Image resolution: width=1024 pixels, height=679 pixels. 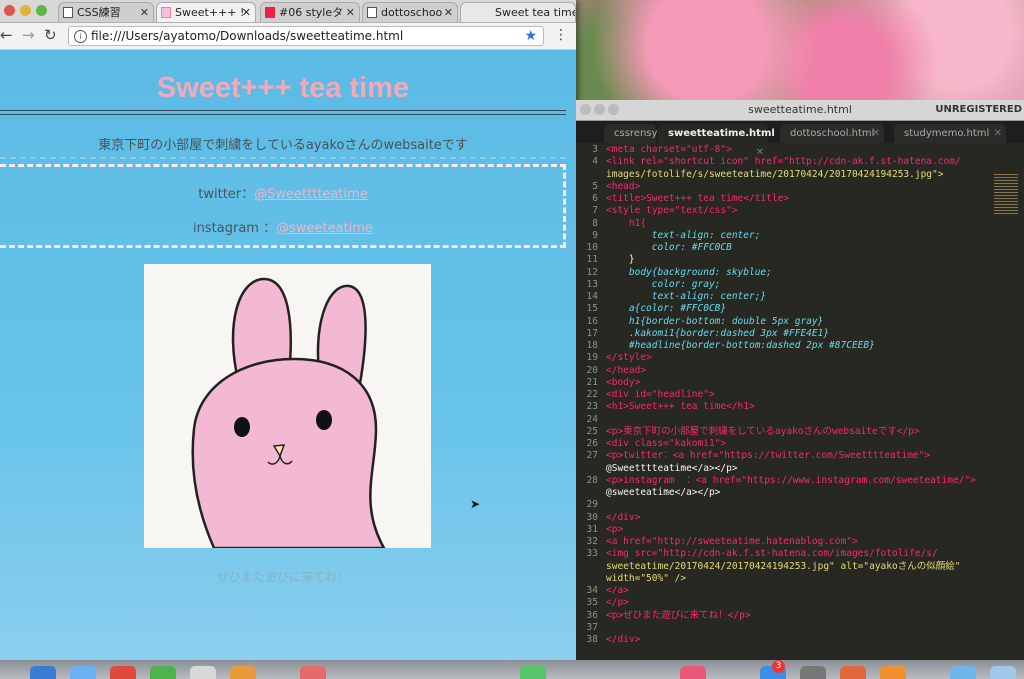 I want to click on line-number: 37, so click(x=592, y=627).